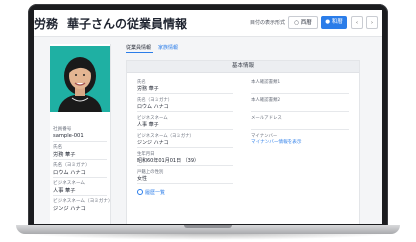 The image size is (416, 242). I want to click on active-tab-indicator, so click(139, 52).